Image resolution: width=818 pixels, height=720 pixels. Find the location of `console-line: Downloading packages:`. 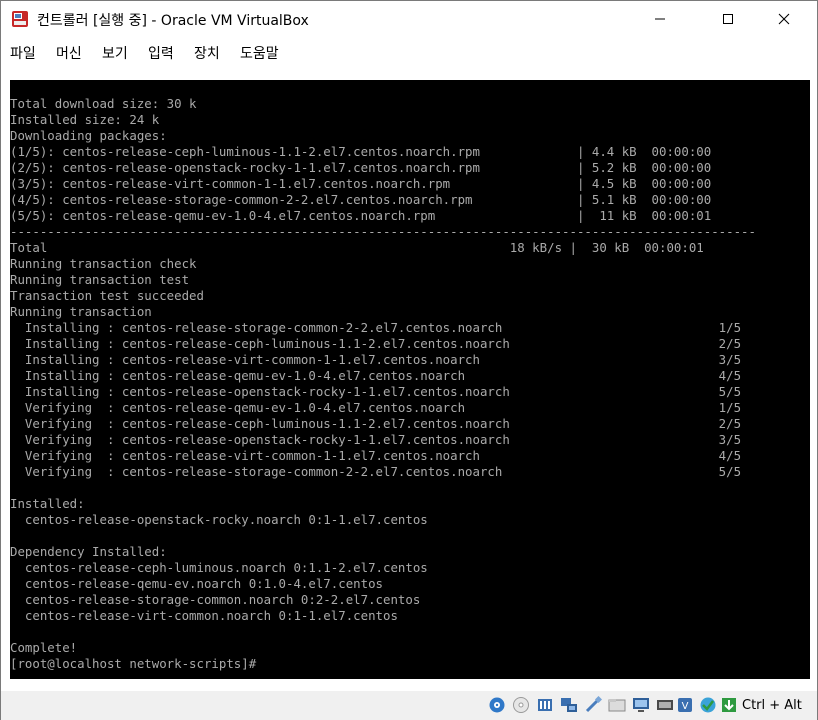

console-line: Downloading packages: is located at coordinates (88, 135).